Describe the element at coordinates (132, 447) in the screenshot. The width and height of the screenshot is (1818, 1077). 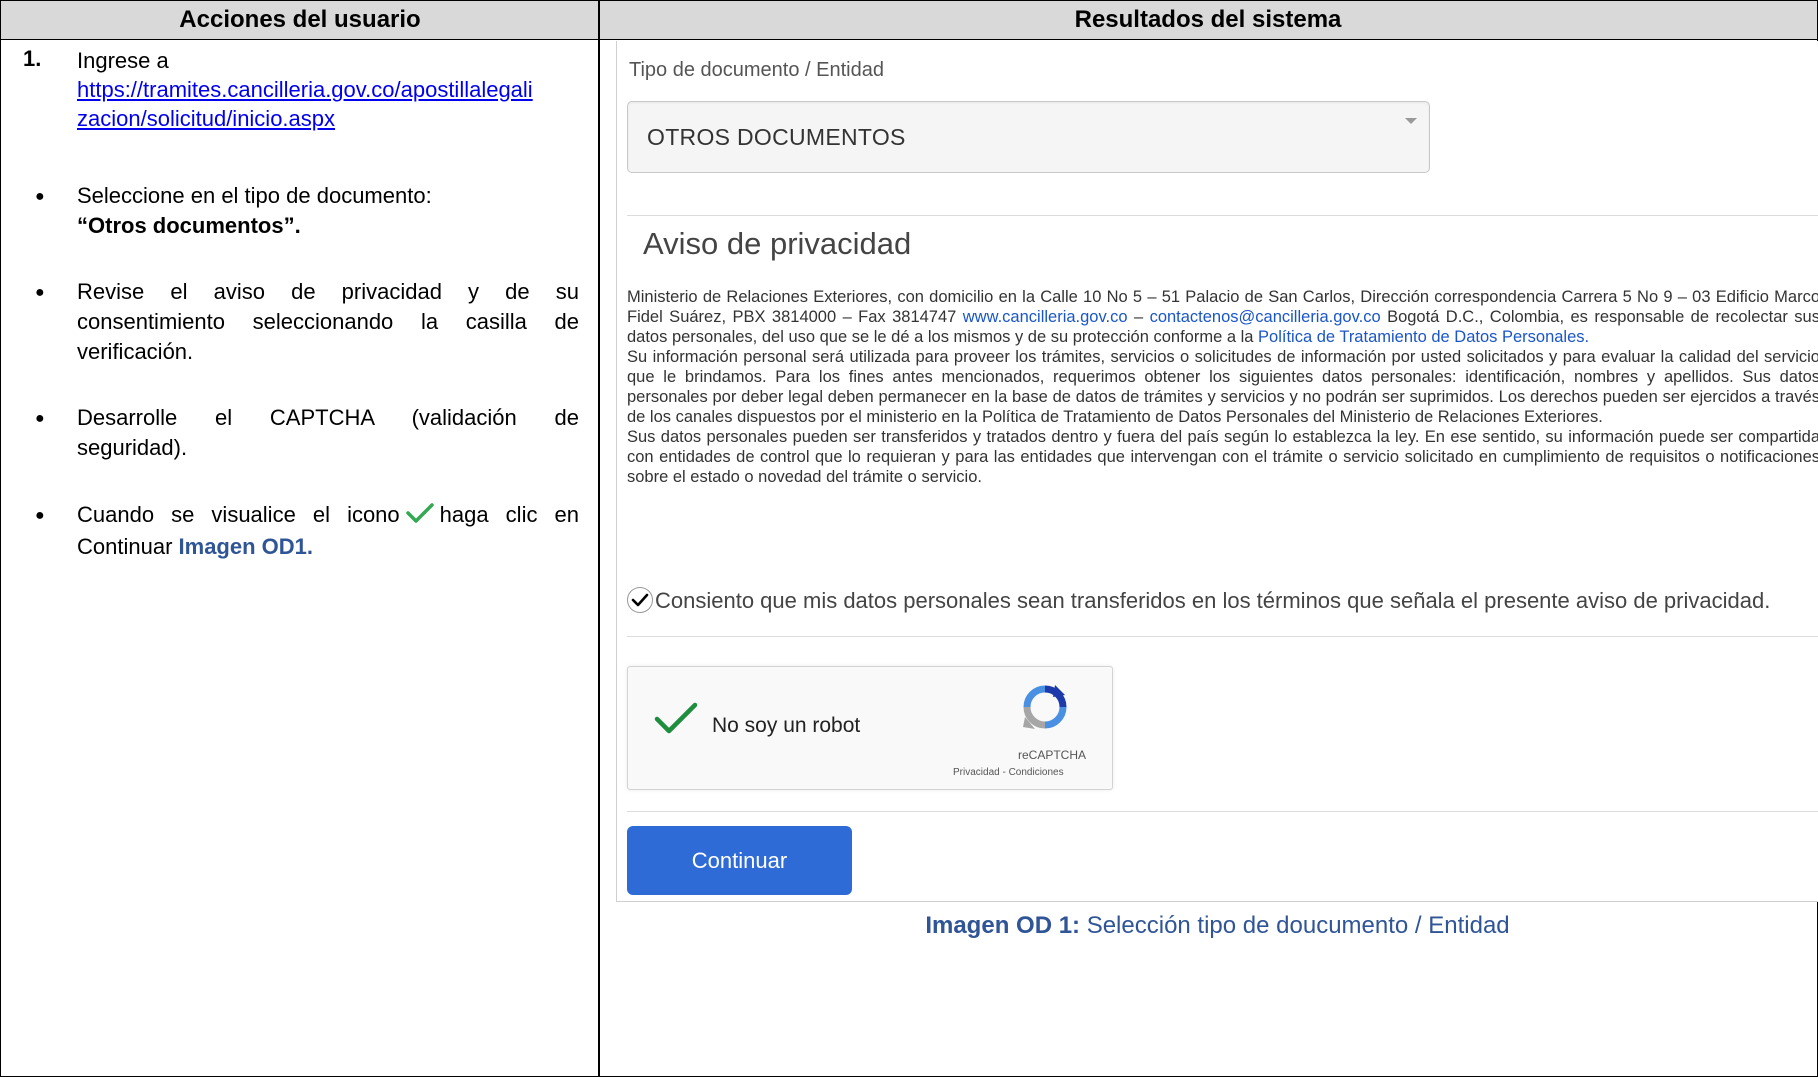
I see `bullet-captcha-line2: seguridad).` at that location.